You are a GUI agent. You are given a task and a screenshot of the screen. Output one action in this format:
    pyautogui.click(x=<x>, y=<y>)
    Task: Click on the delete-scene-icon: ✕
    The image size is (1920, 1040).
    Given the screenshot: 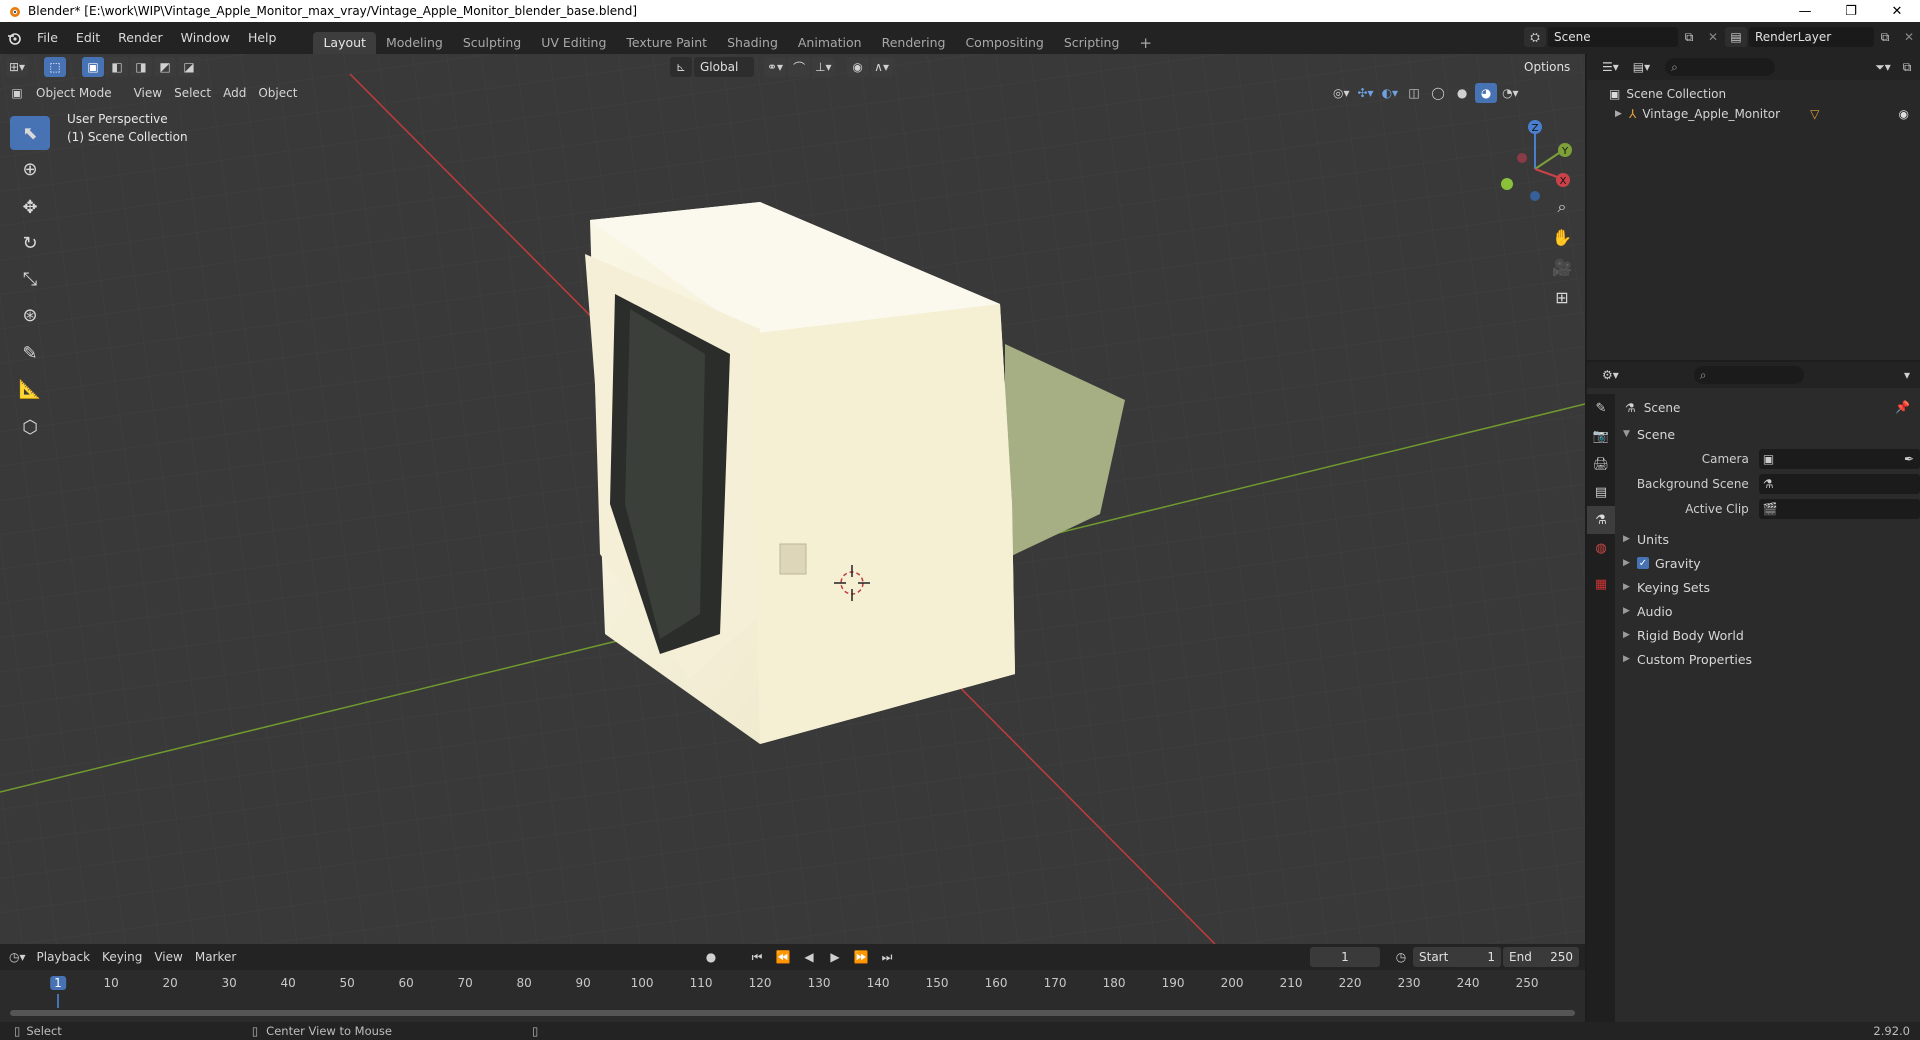 What is the action you would take?
    pyautogui.click(x=1713, y=37)
    